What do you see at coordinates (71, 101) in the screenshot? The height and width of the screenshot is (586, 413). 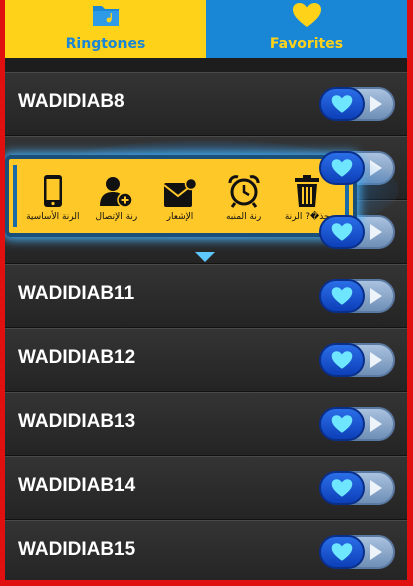 I see `ringtone-title: WADIDIAB8` at bounding box center [71, 101].